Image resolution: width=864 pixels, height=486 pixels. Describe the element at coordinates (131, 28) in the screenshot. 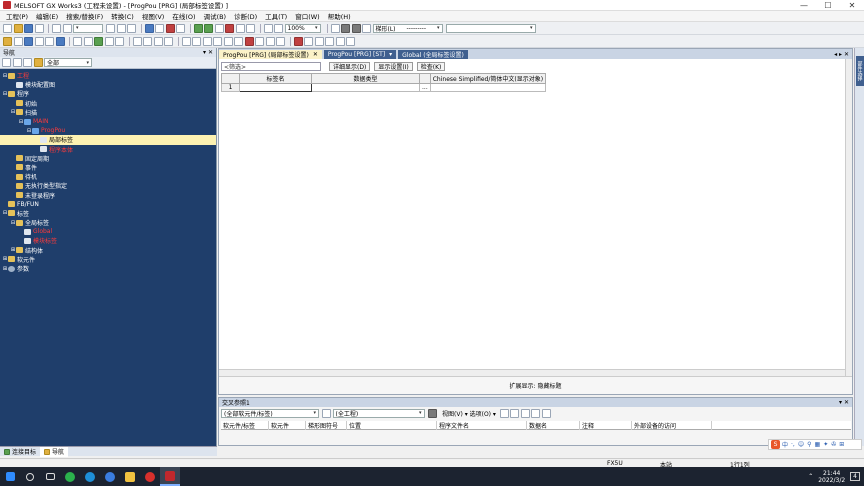

I see `paste-icon` at that location.